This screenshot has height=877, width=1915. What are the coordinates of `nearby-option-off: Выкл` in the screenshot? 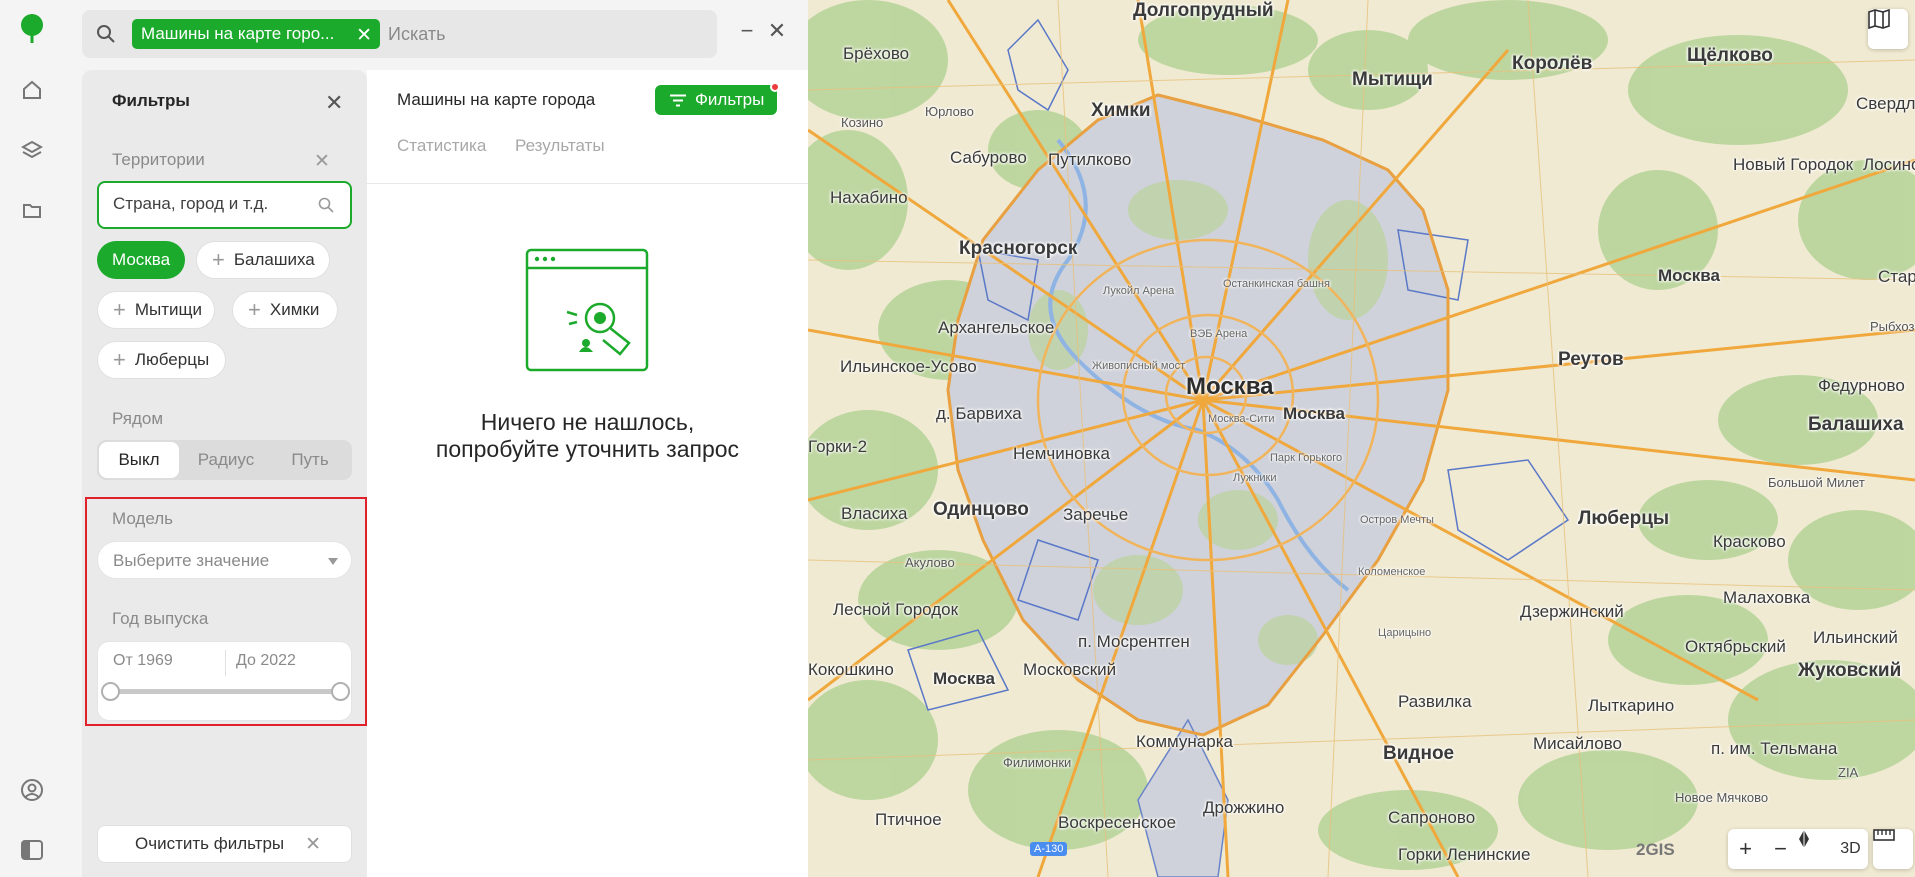 It's located at (139, 460).